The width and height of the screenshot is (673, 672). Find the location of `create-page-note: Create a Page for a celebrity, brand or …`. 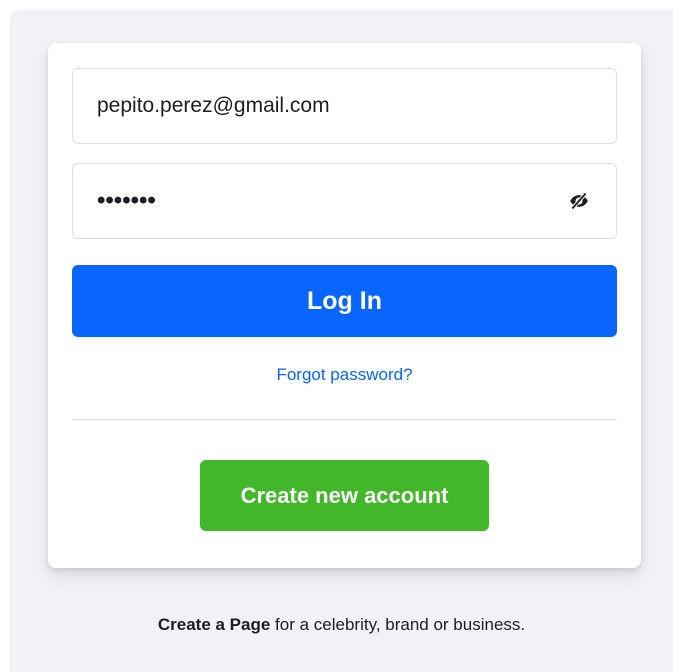

create-page-note: Create a Page for a celebrity, brand or … is located at coordinates (341, 625).